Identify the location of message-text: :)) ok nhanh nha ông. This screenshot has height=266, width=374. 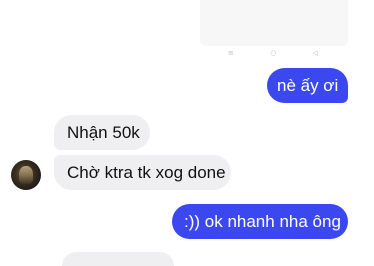
(262, 221).